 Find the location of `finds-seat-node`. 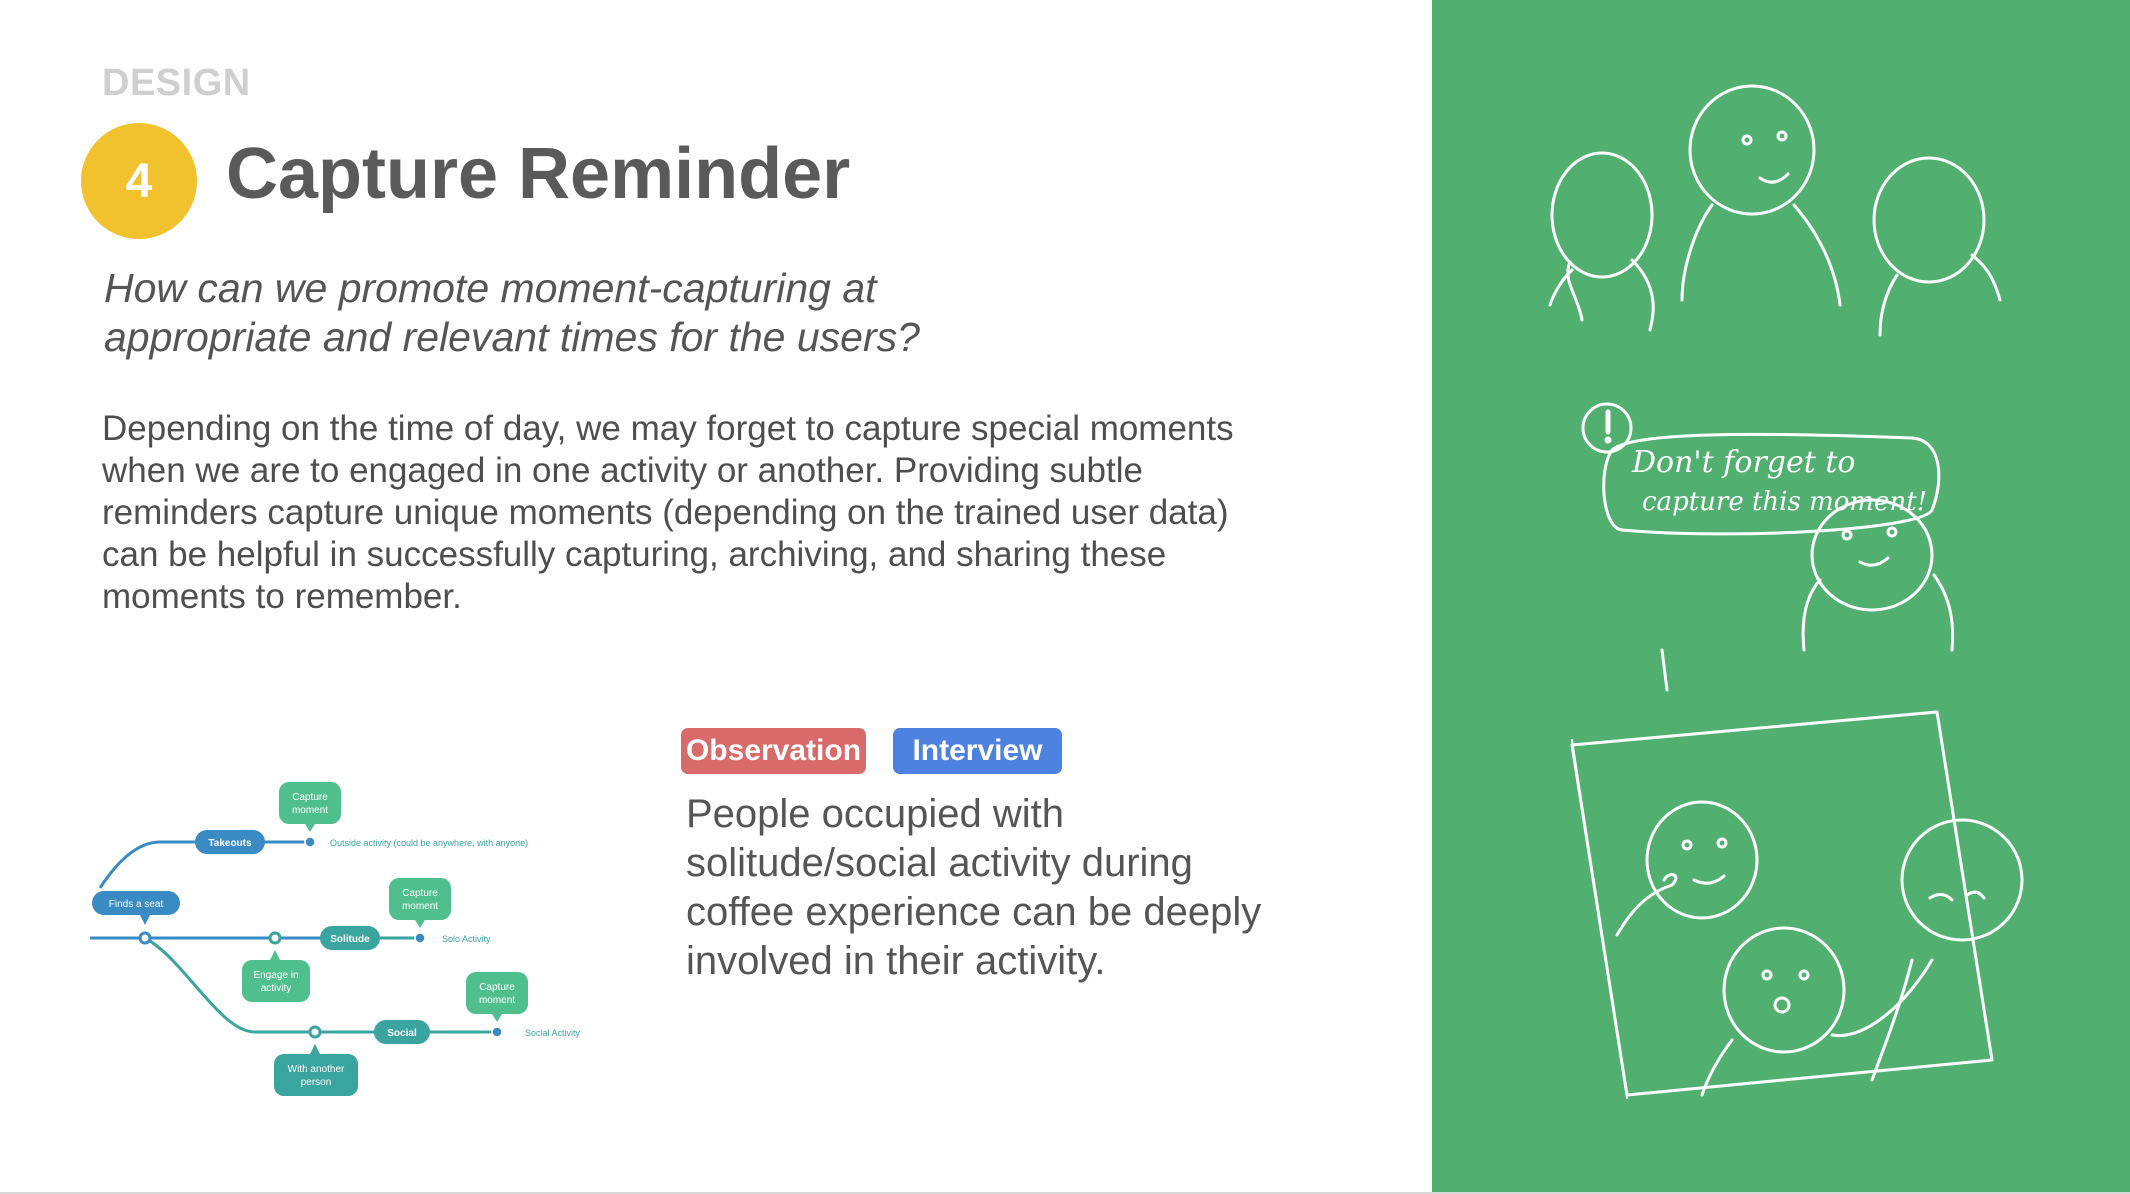

finds-seat-node is located at coordinates (145, 938).